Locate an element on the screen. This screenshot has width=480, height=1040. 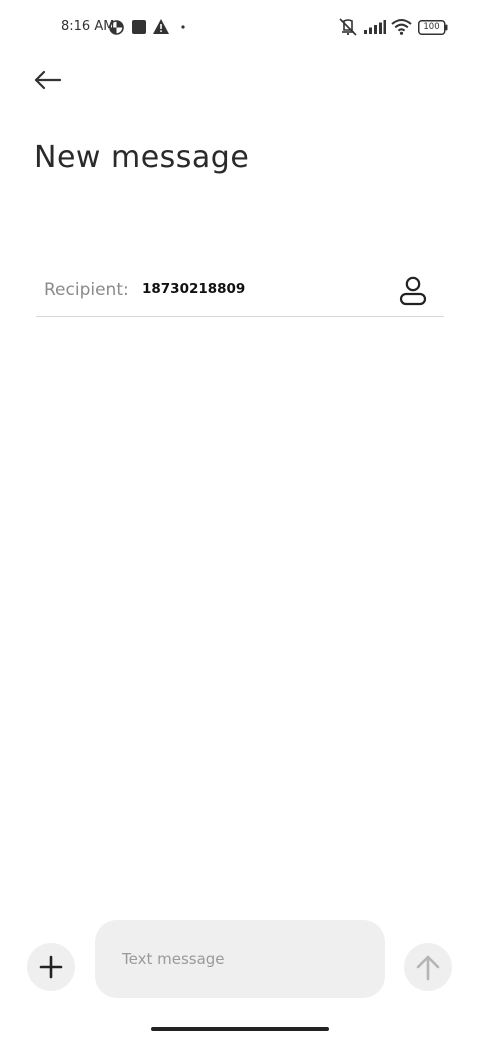
message-box is located at coordinates (240, 959).